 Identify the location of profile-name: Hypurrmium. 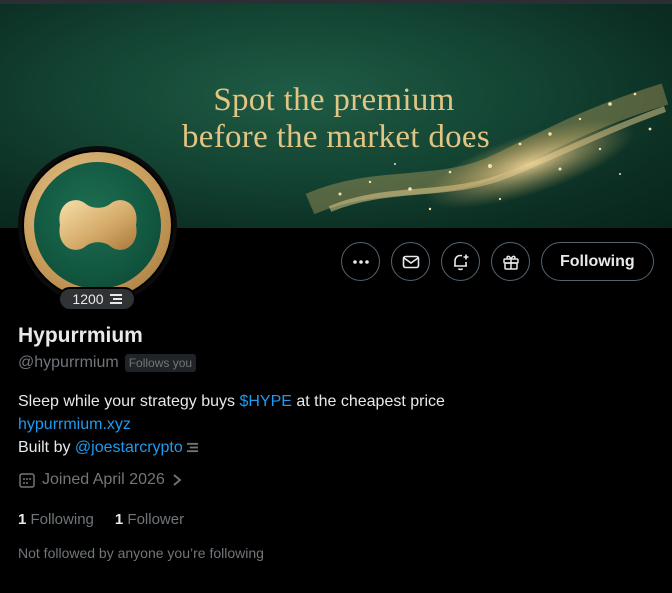
(80, 335).